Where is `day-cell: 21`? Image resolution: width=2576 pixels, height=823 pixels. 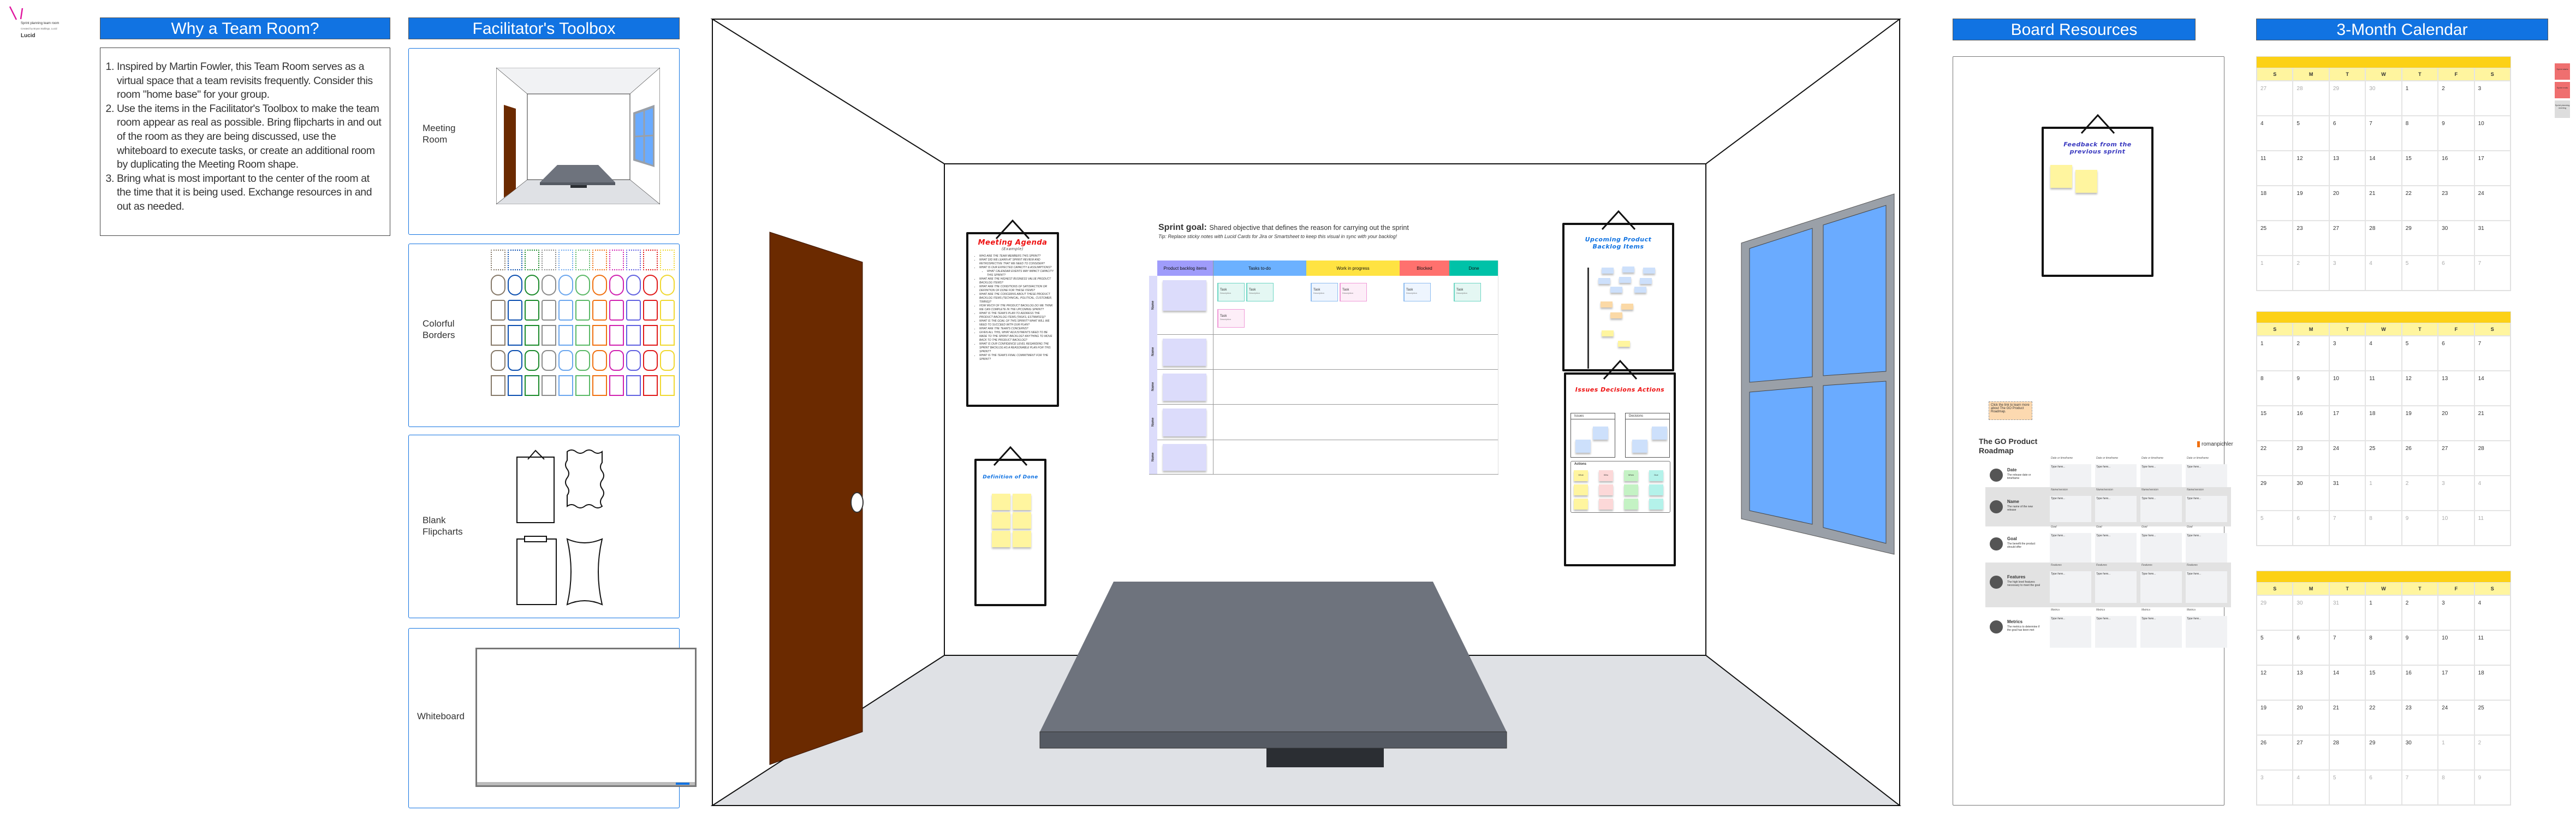 day-cell: 21 is located at coordinates (2383, 203).